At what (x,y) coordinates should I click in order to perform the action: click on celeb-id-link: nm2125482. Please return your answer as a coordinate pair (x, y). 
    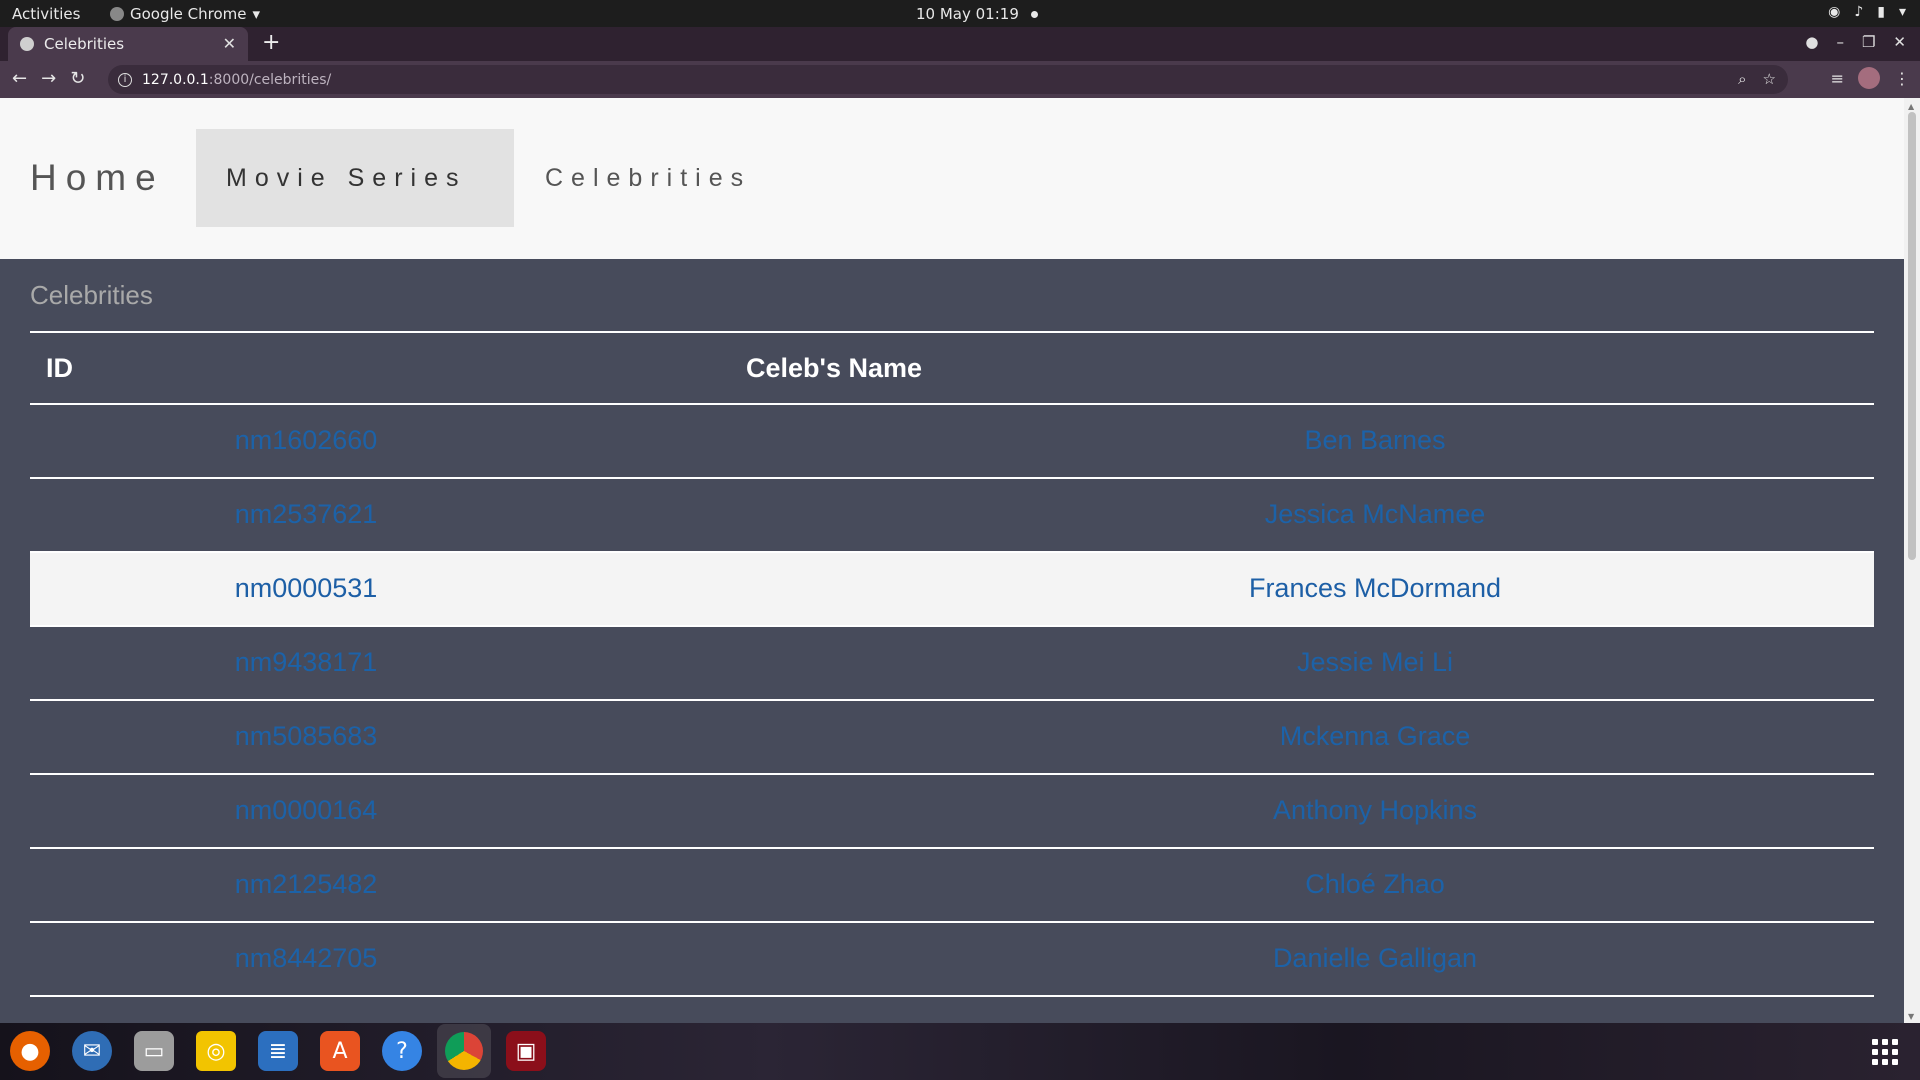
    Looking at the image, I should click on (306, 884).